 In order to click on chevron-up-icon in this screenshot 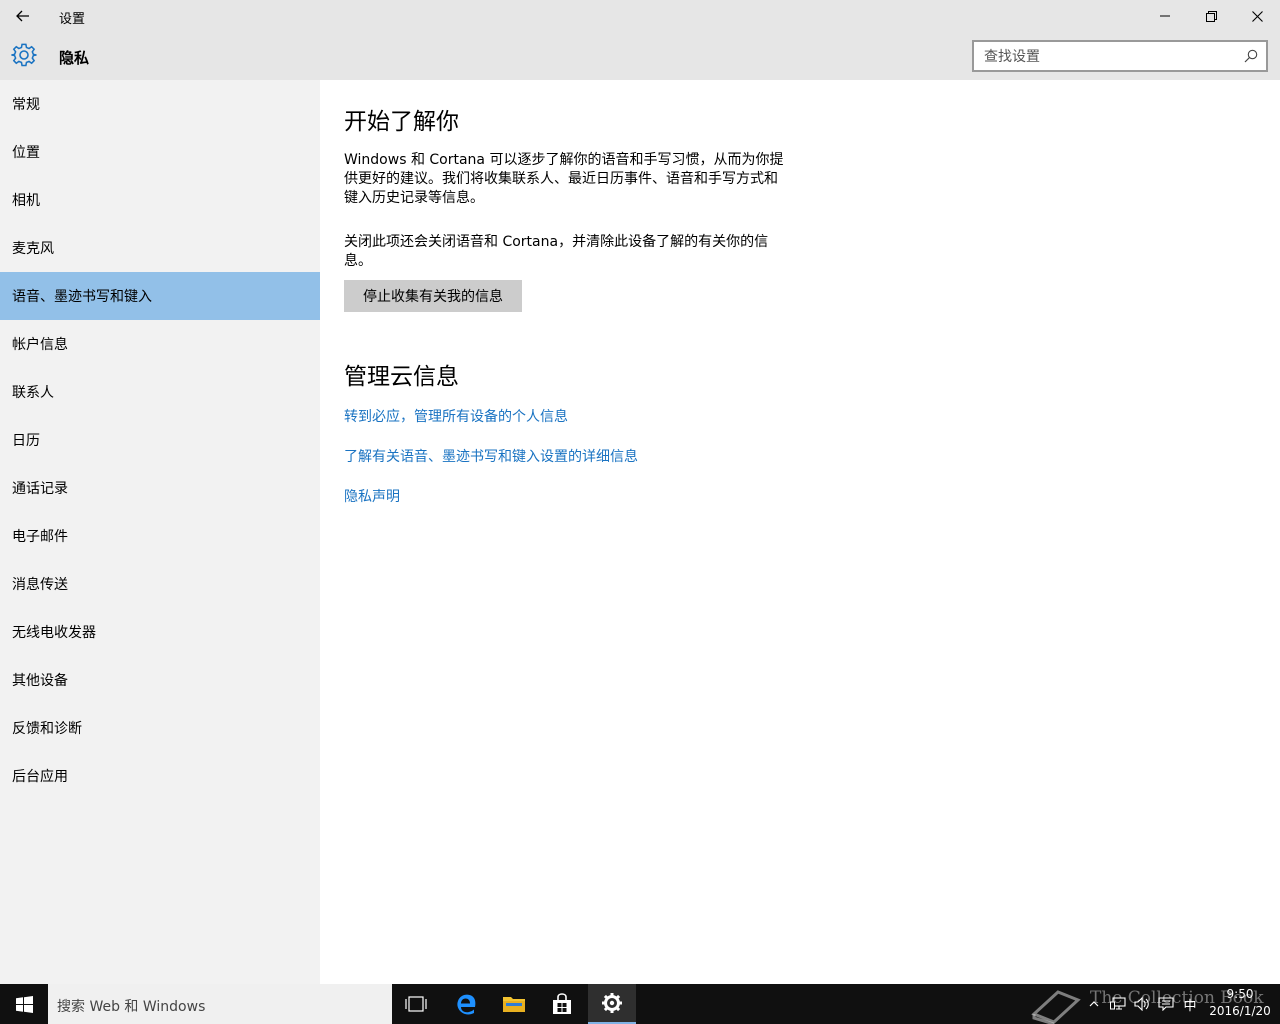, I will do `click(1094, 1004)`.